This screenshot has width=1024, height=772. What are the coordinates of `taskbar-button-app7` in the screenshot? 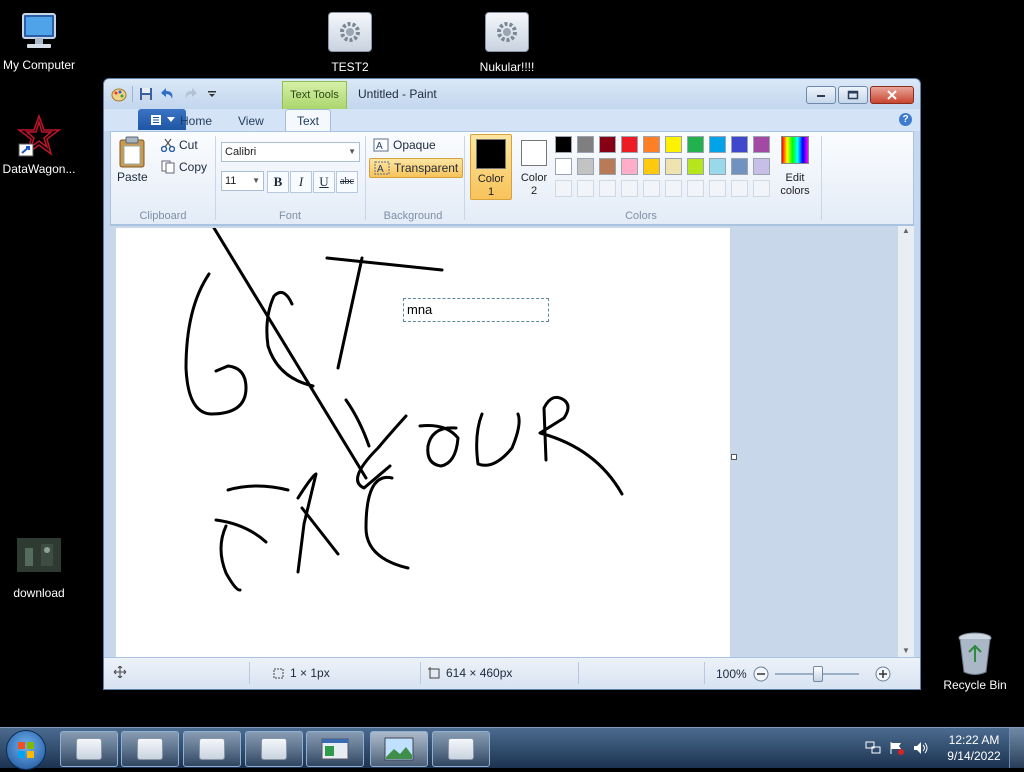 It's located at (461, 749).